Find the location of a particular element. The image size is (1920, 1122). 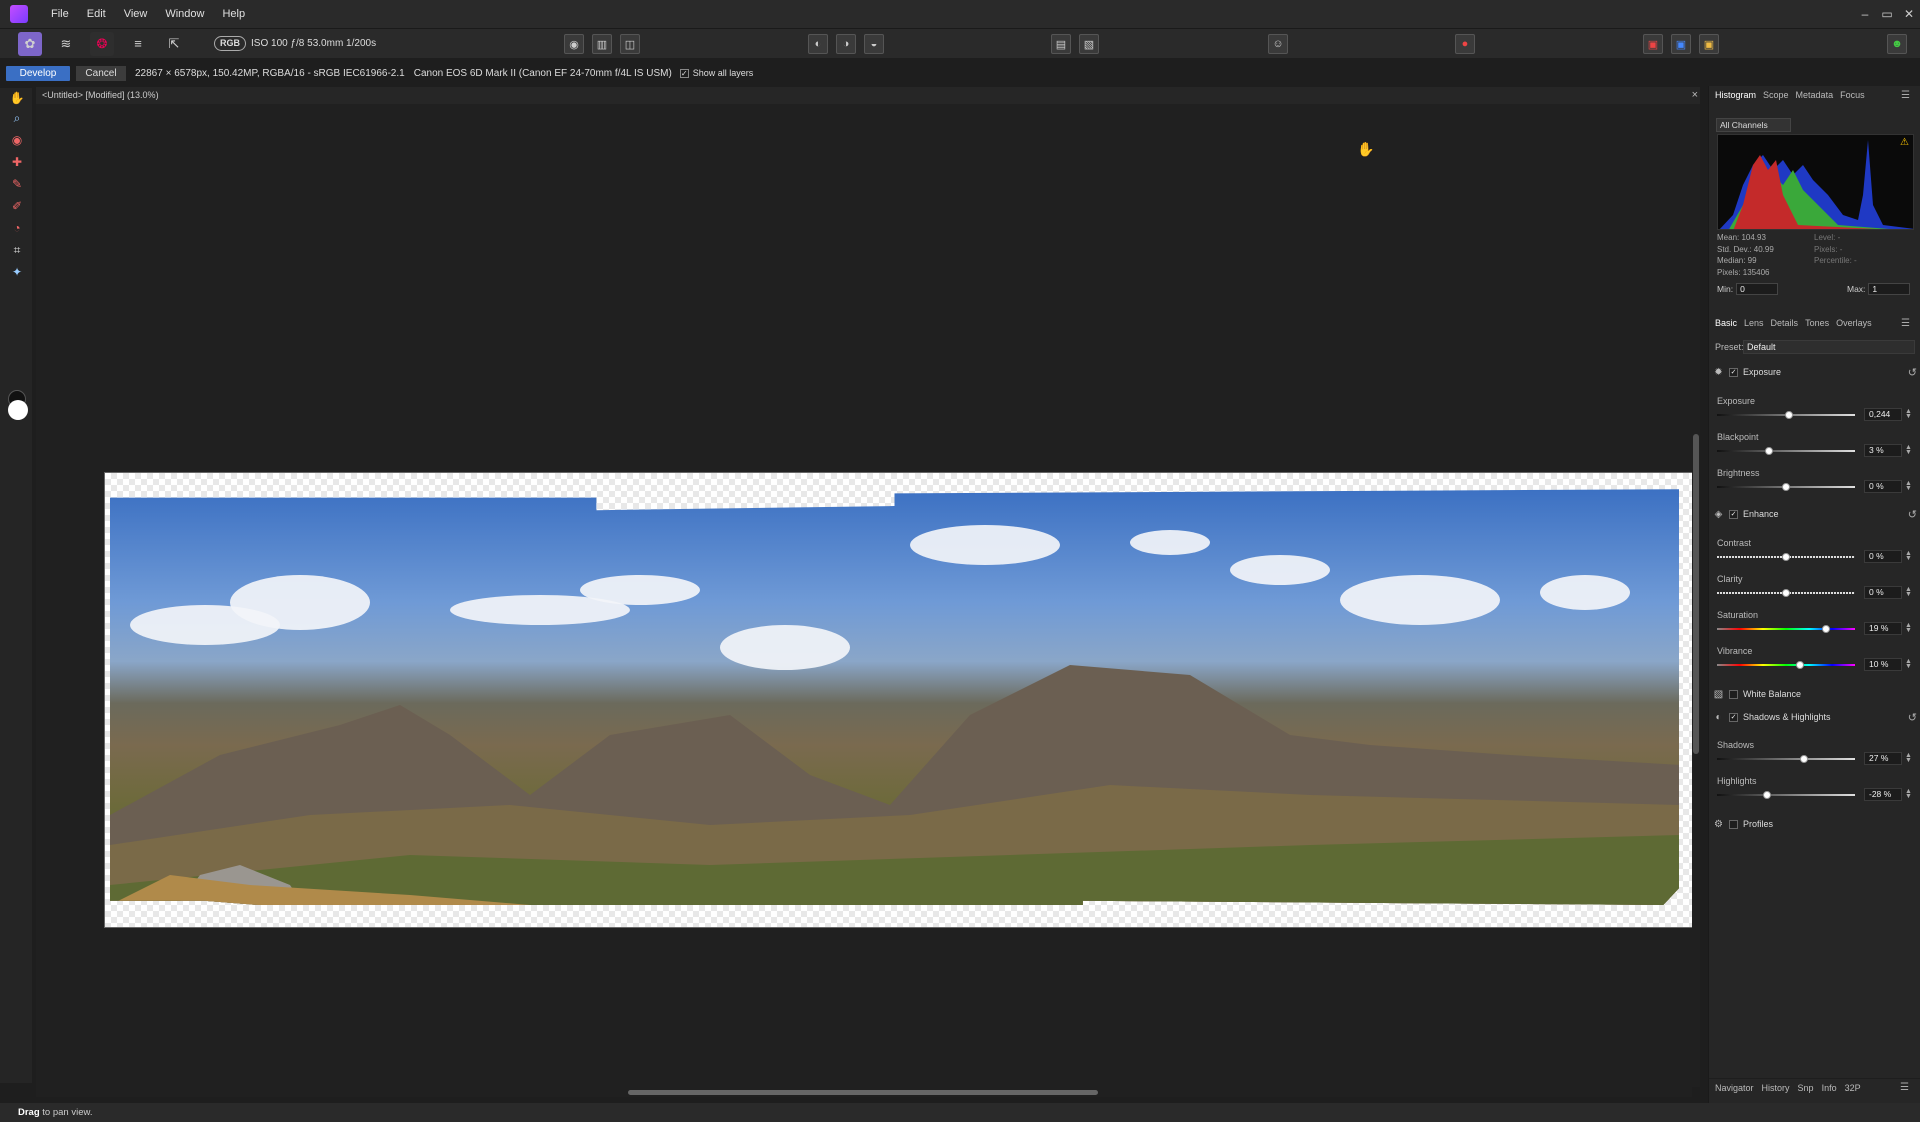

bottom-panel-menu-icon: ☰ is located at coordinates (1904, 1087).